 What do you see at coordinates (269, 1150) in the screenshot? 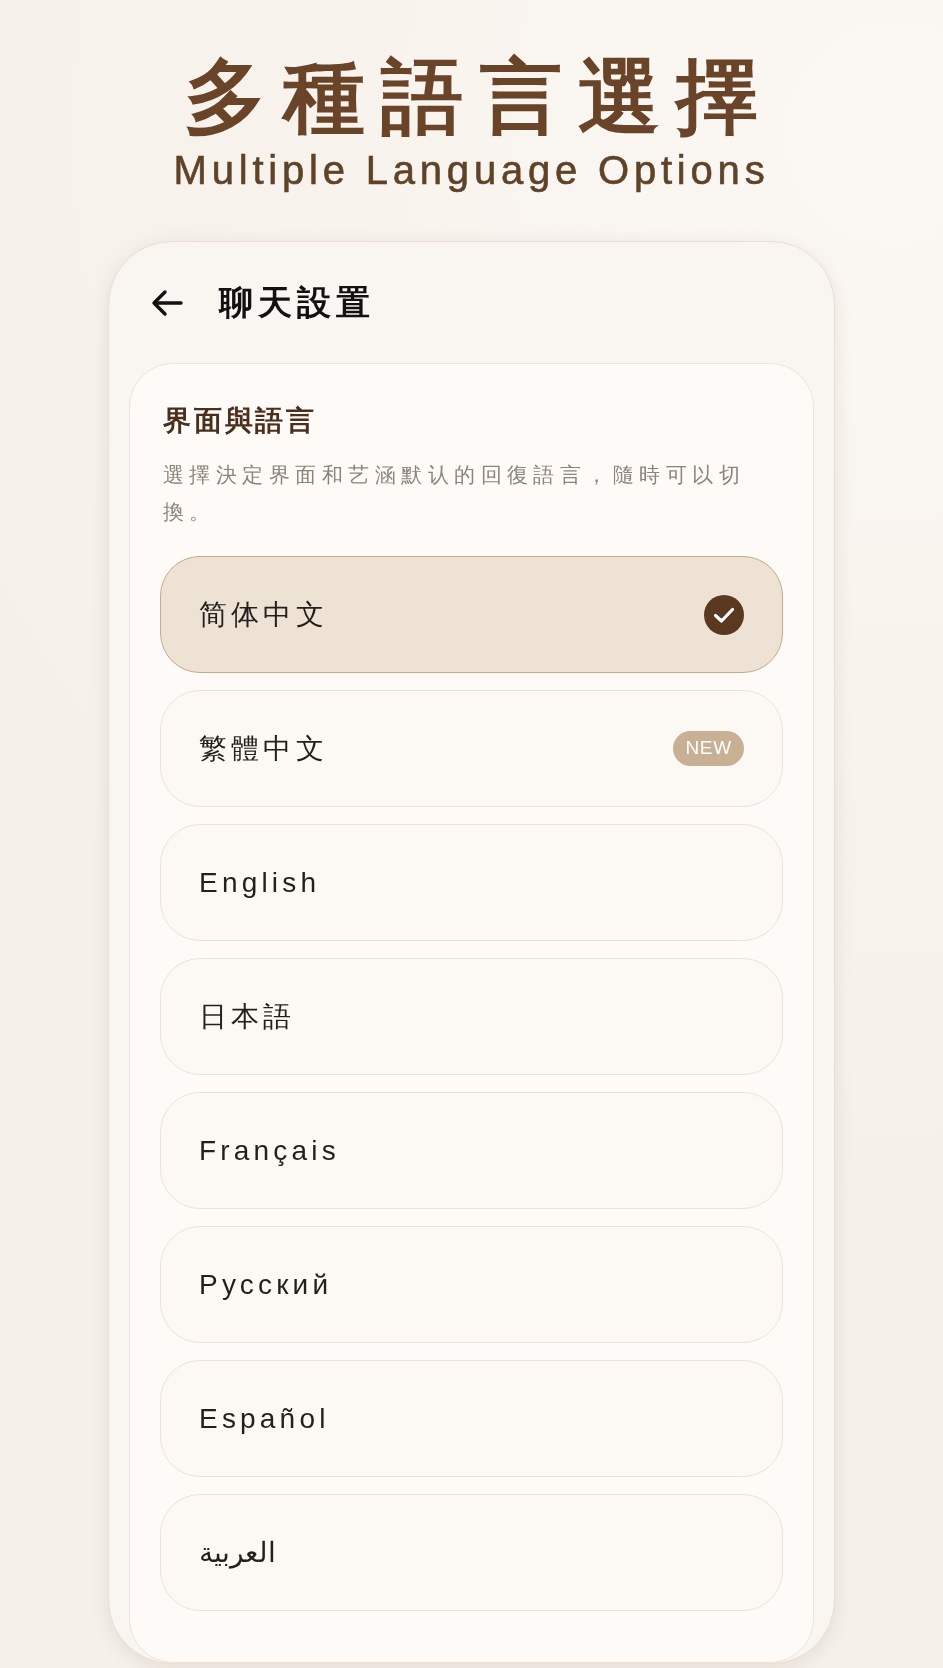
I see `language-label: Français` at bounding box center [269, 1150].